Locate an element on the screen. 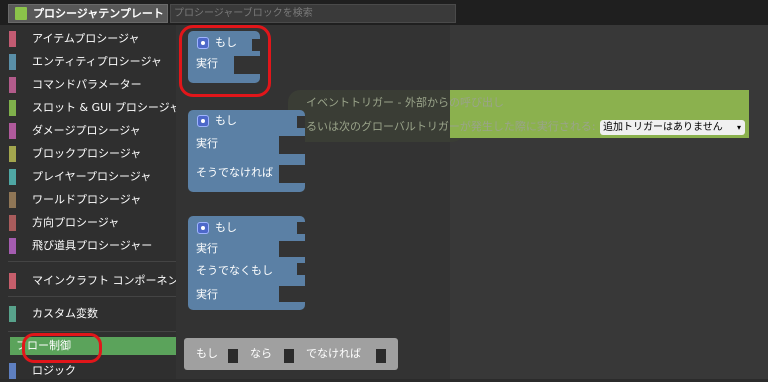  category-label: コマンドパラメーター is located at coordinates (87, 84).